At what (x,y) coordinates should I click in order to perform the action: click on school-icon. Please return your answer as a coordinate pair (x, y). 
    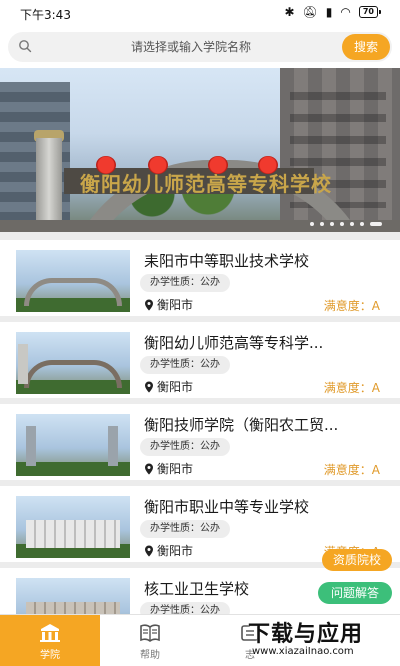
    Looking at the image, I should click on (50, 633).